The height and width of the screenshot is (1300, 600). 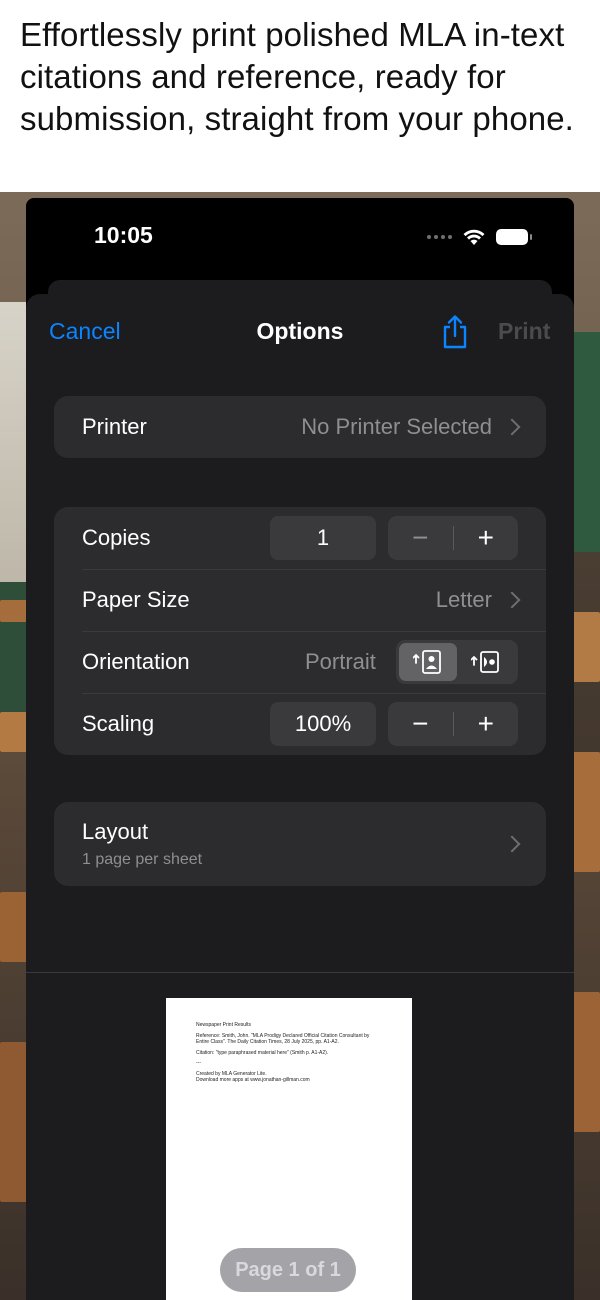 I want to click on copies-stepper: − +, so click(x=453, y=538).